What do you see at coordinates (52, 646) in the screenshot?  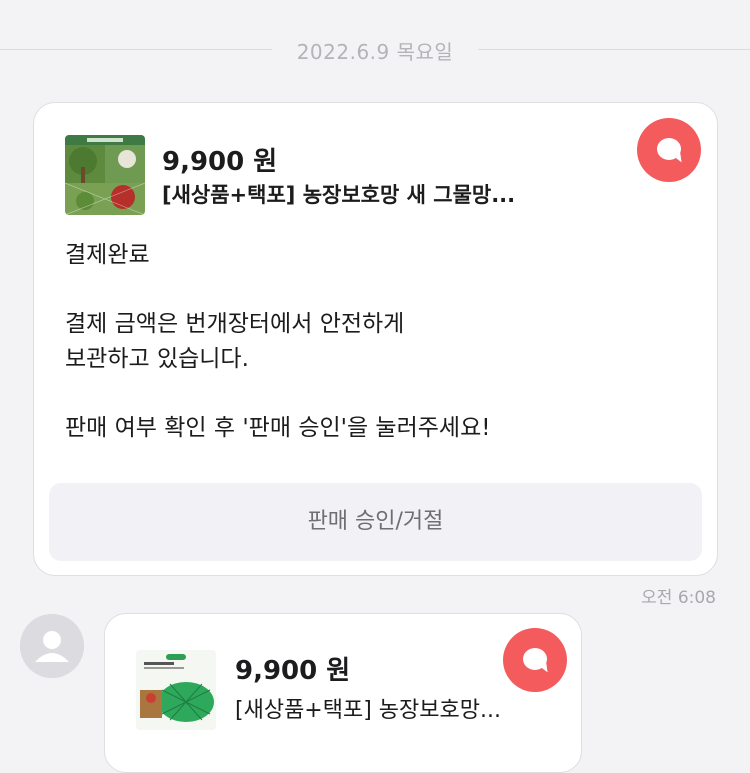 I see `user-avatar-icon` at bounding box center [52, 646].